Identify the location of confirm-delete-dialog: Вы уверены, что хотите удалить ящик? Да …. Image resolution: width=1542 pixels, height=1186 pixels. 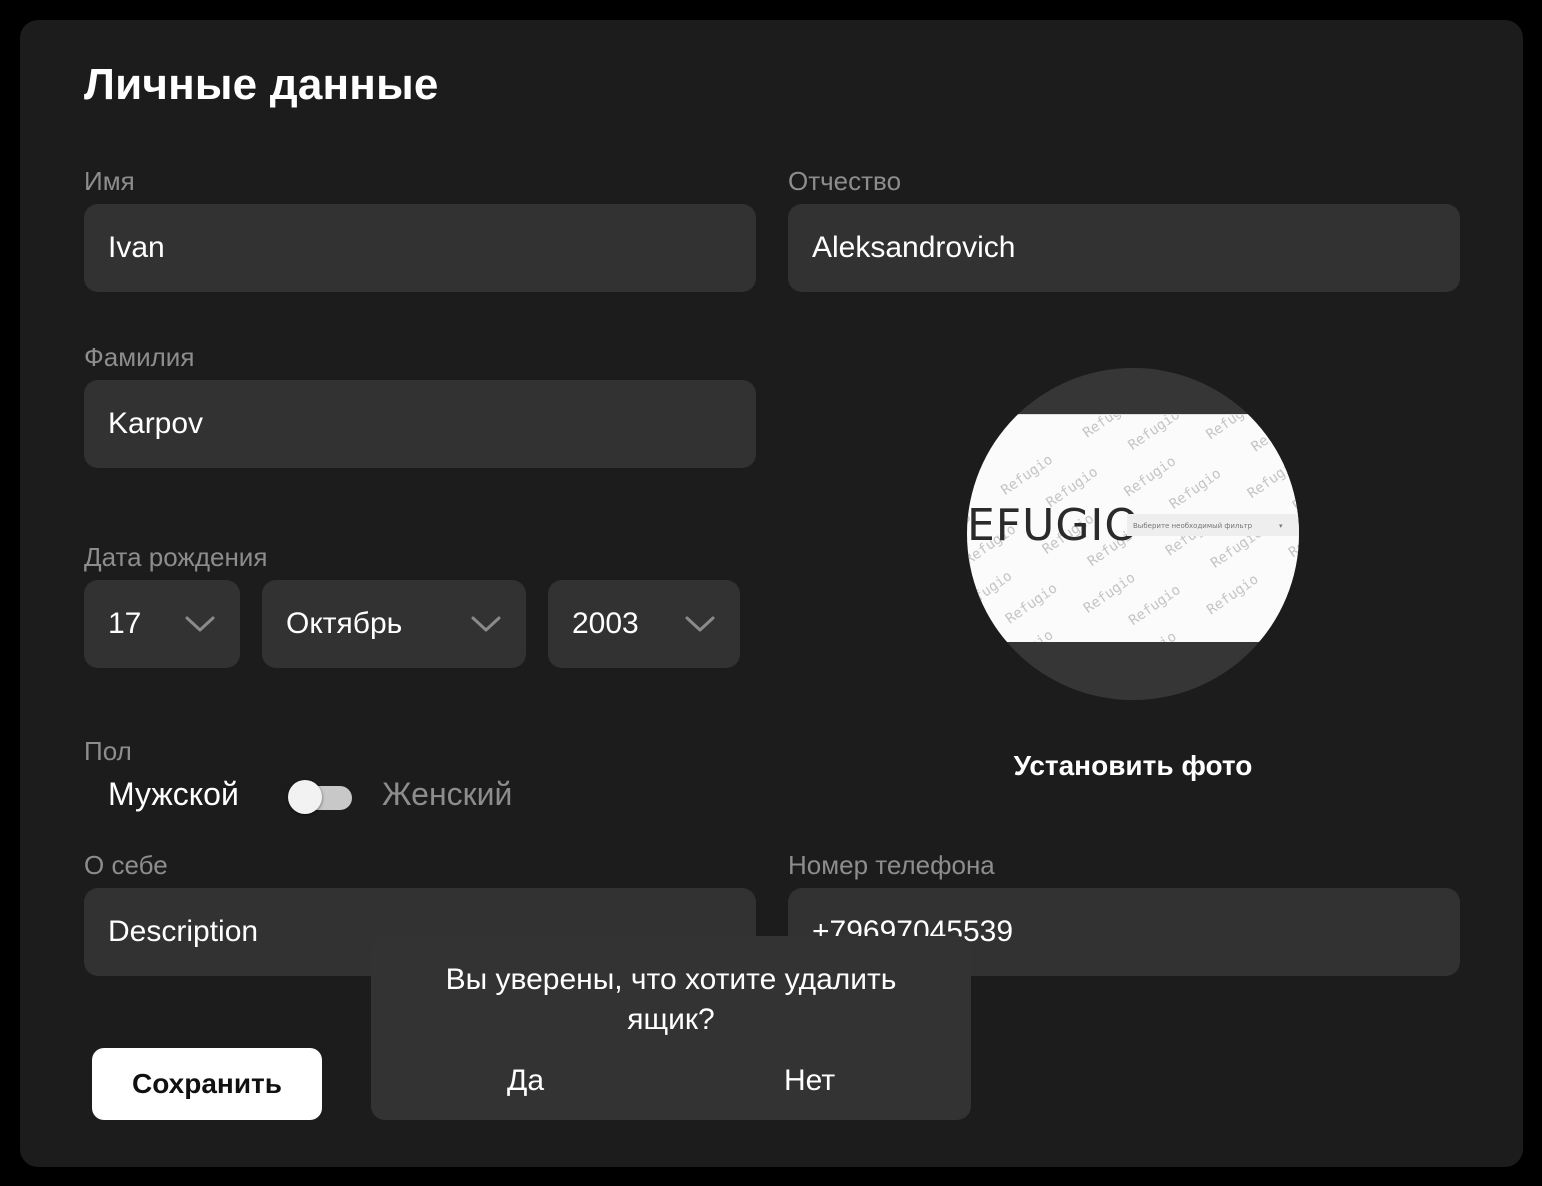
(671, 1028).